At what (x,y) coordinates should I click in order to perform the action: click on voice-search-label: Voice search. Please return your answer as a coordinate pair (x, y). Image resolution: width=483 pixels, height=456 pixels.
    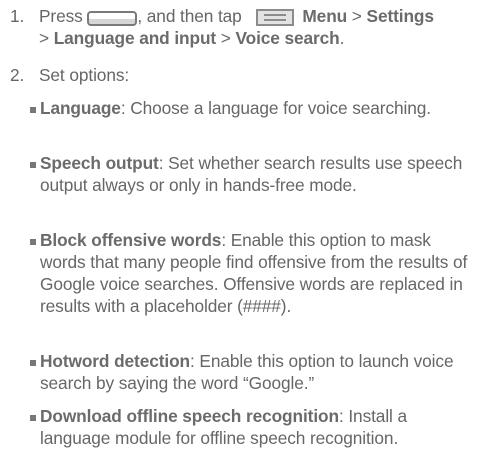
    Looking at the image, I should click on (287, 38).